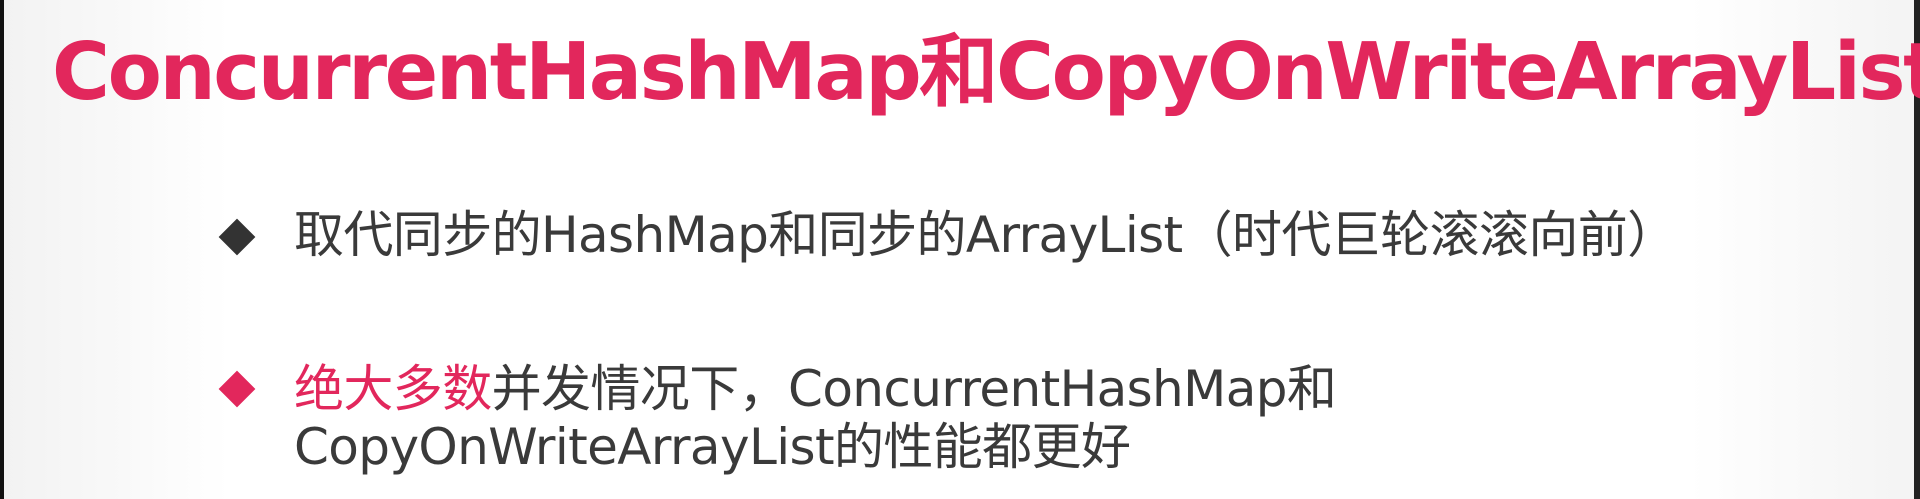 This screenshot has height=499, width=1920. Describe the element at coordinates (393, 389) in the screenshot. I see `highlighted-phrase: 绝大多数` at that location.